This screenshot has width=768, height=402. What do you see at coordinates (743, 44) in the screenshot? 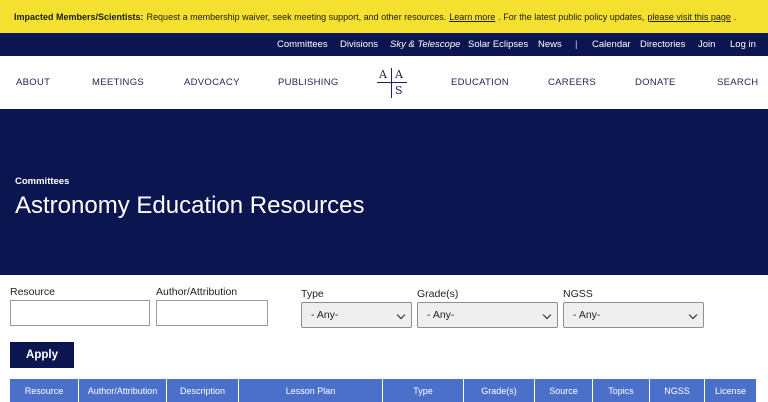
I see `nav-login: Log in` at bounding box center [743, 44].